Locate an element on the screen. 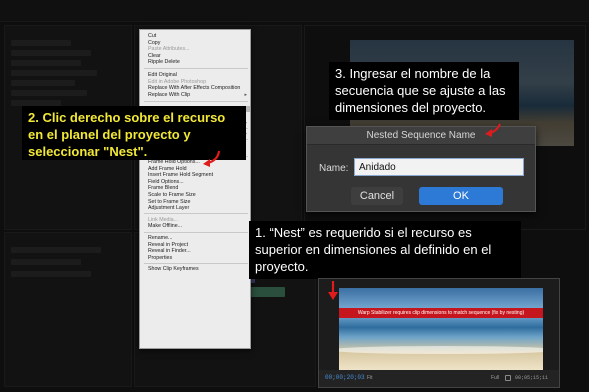  menu-item-replace-with-clip: Replace With Clip is located at coordinates (169, 95).